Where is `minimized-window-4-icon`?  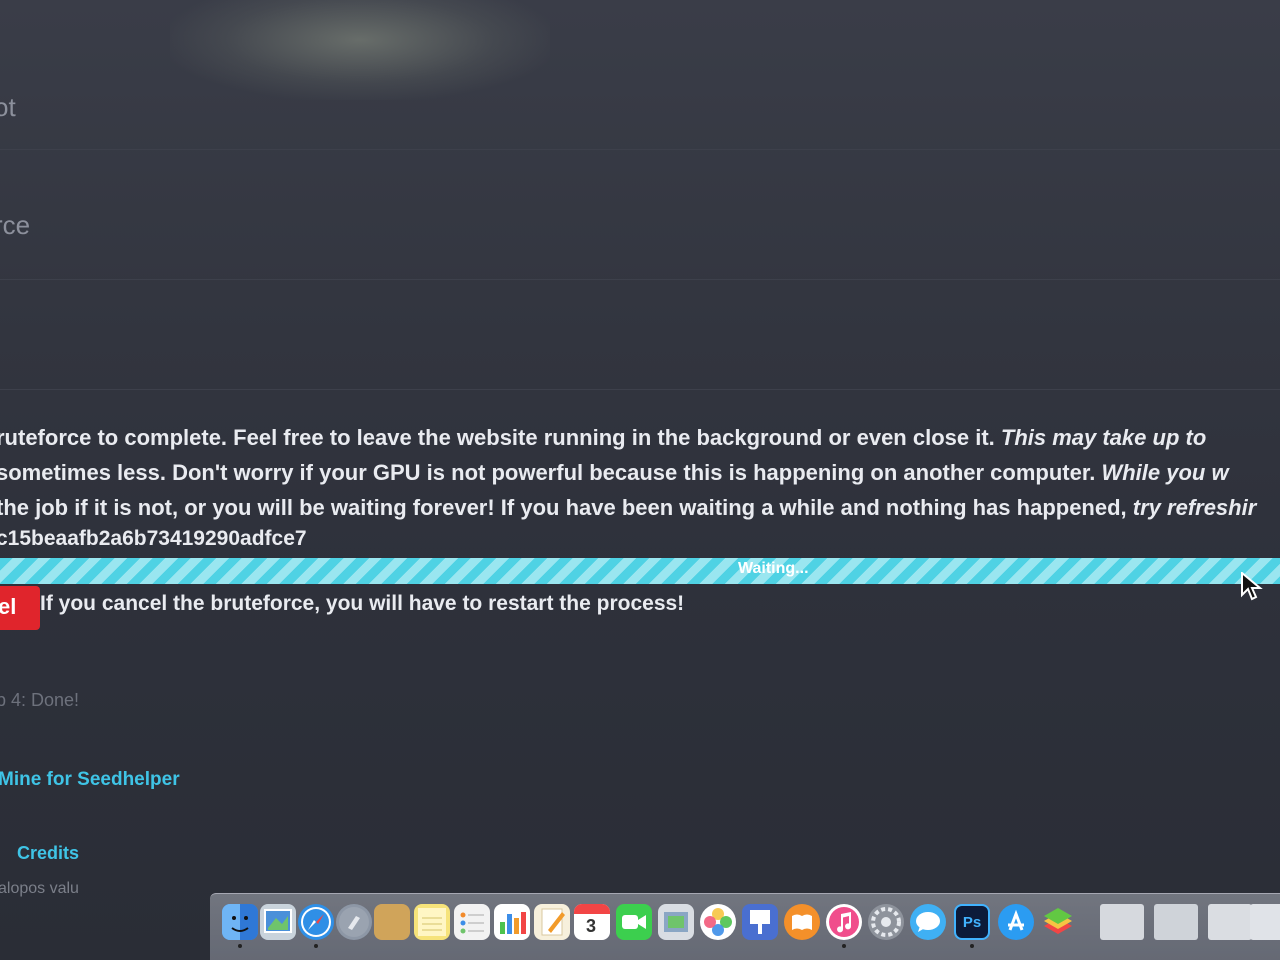
minimized-window-4-icon is located at coordinates (1265, 922).